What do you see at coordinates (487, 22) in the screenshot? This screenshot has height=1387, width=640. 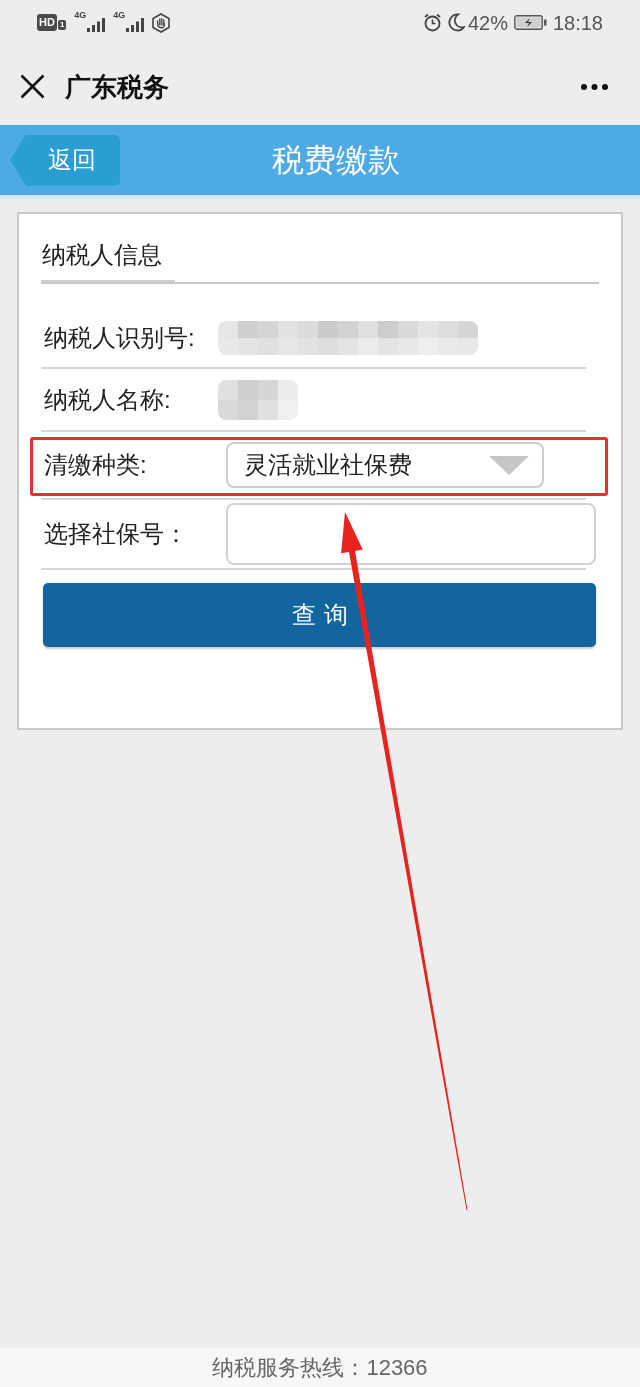 I see `battery-percentage: 42%` at bounding box center [487, 22].